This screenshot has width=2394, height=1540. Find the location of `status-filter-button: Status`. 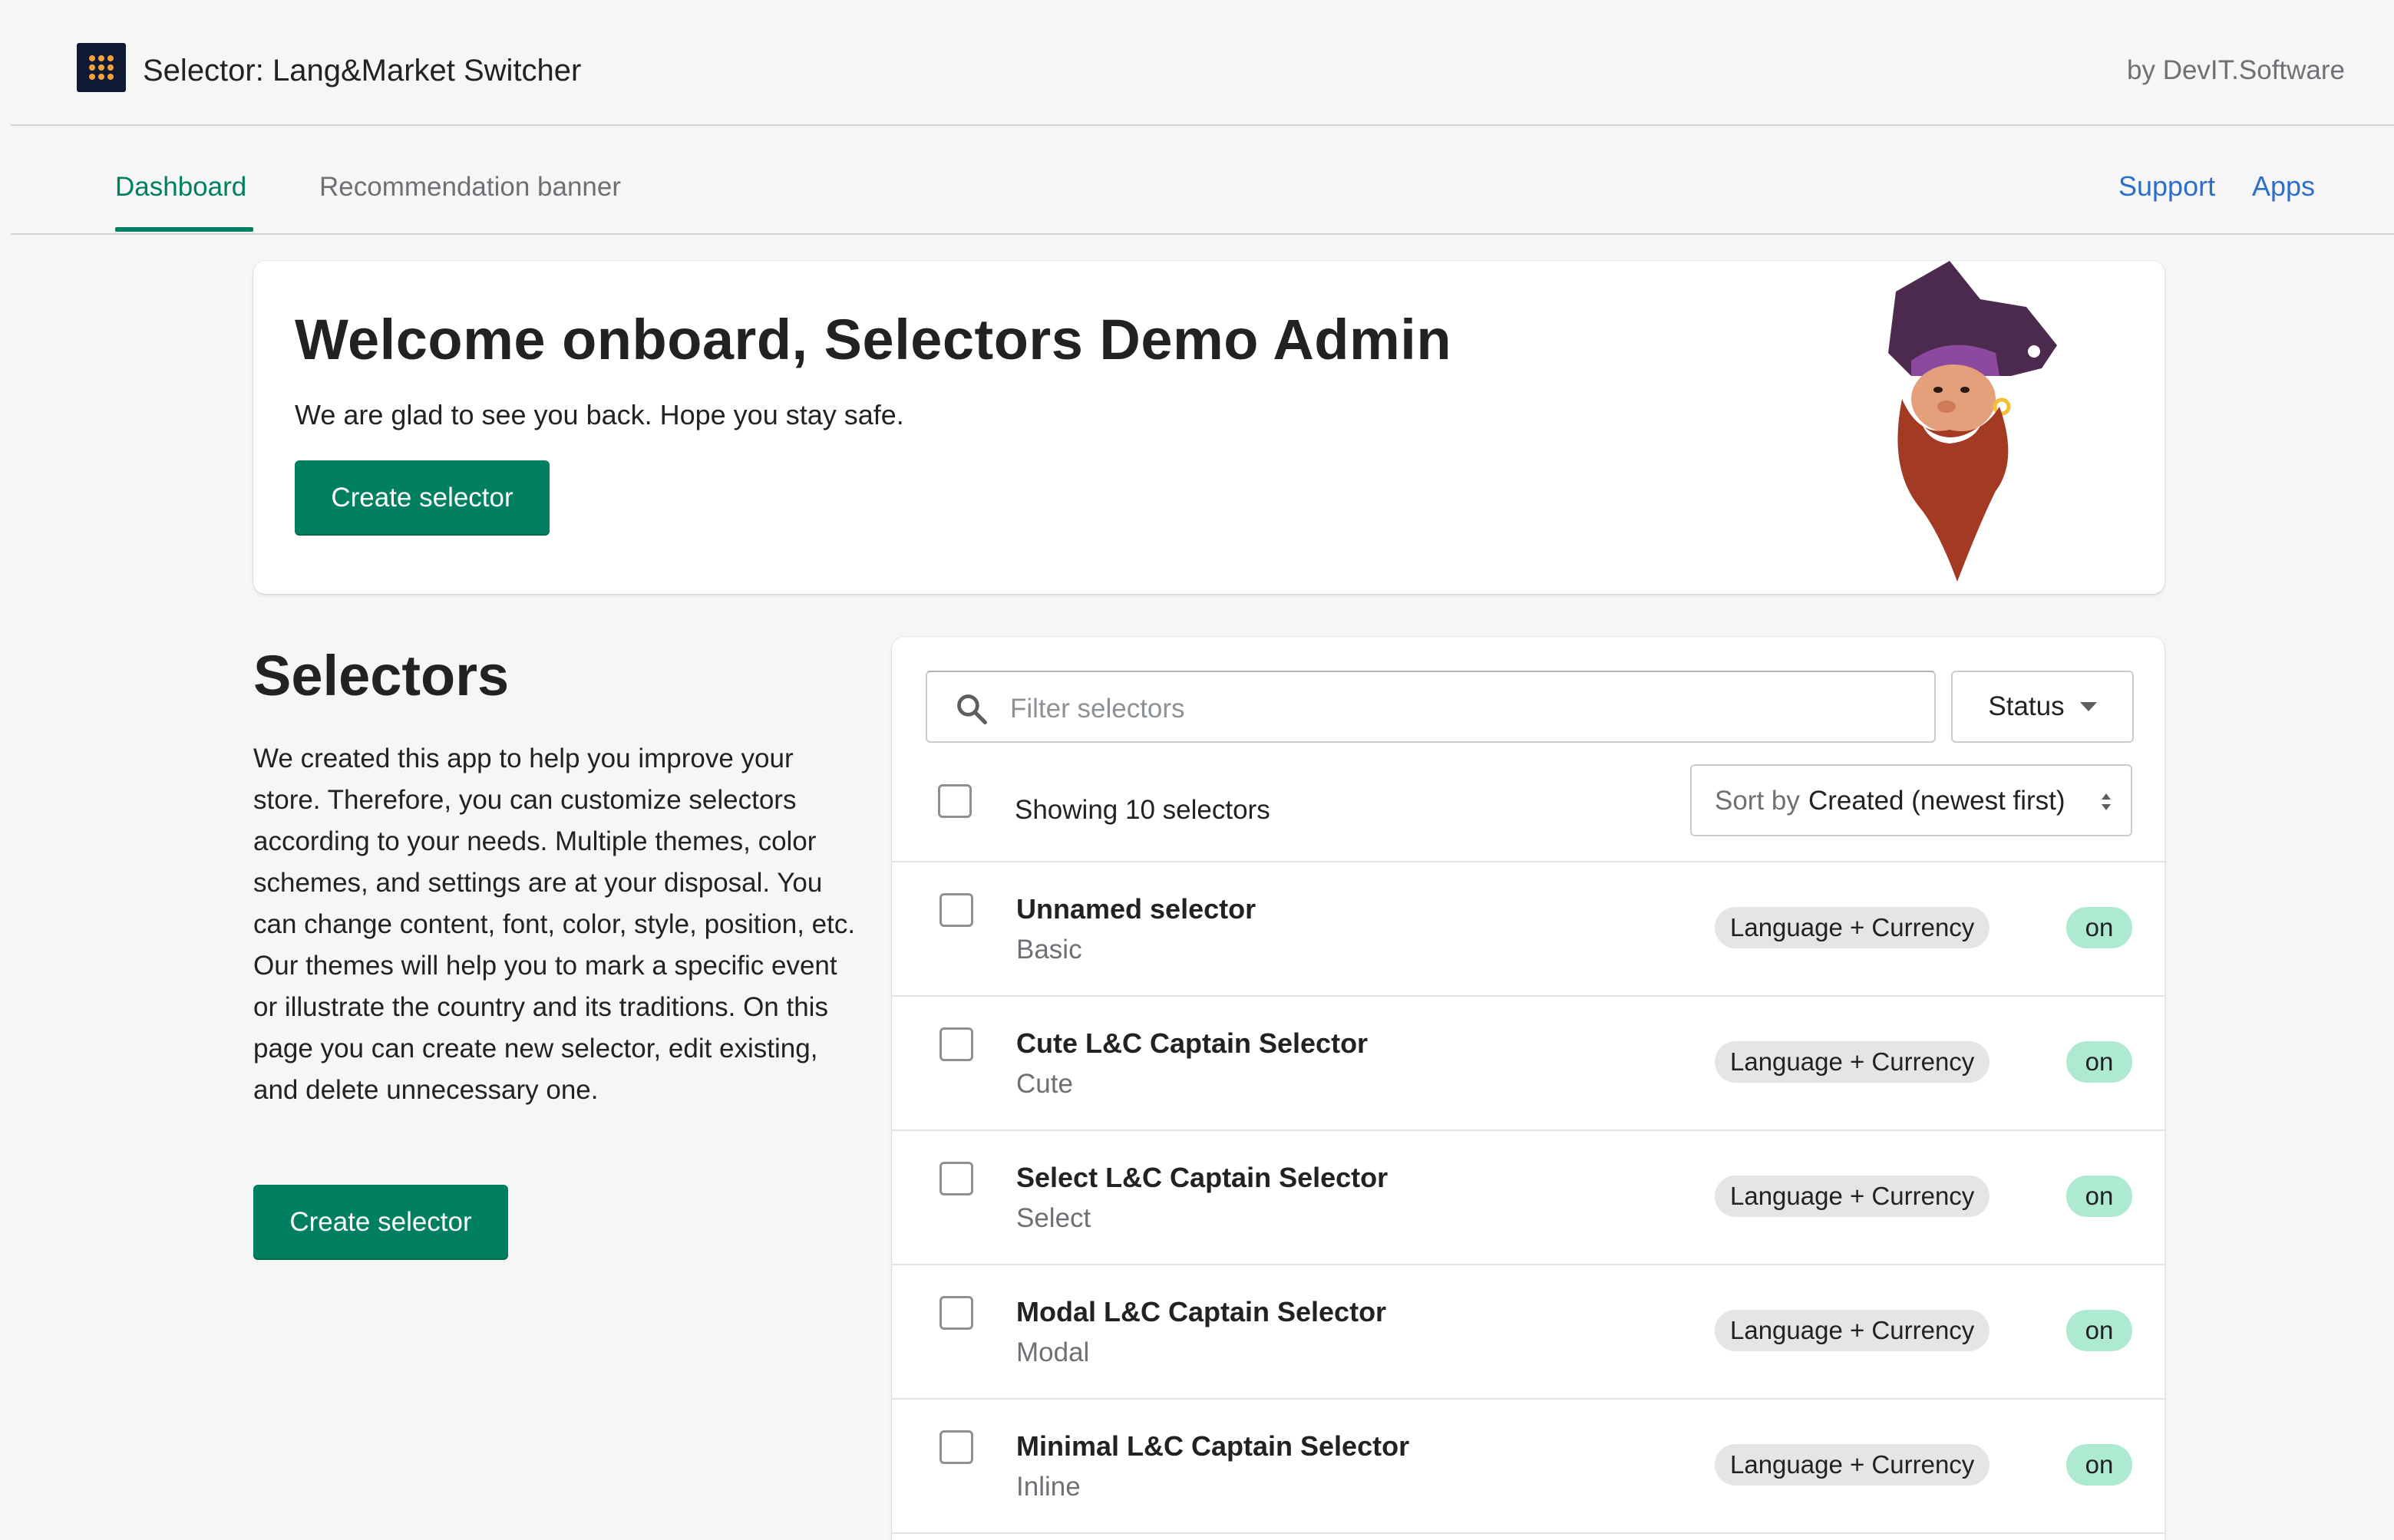

status-filter-button: Status is located at coordinates (2043, 707).